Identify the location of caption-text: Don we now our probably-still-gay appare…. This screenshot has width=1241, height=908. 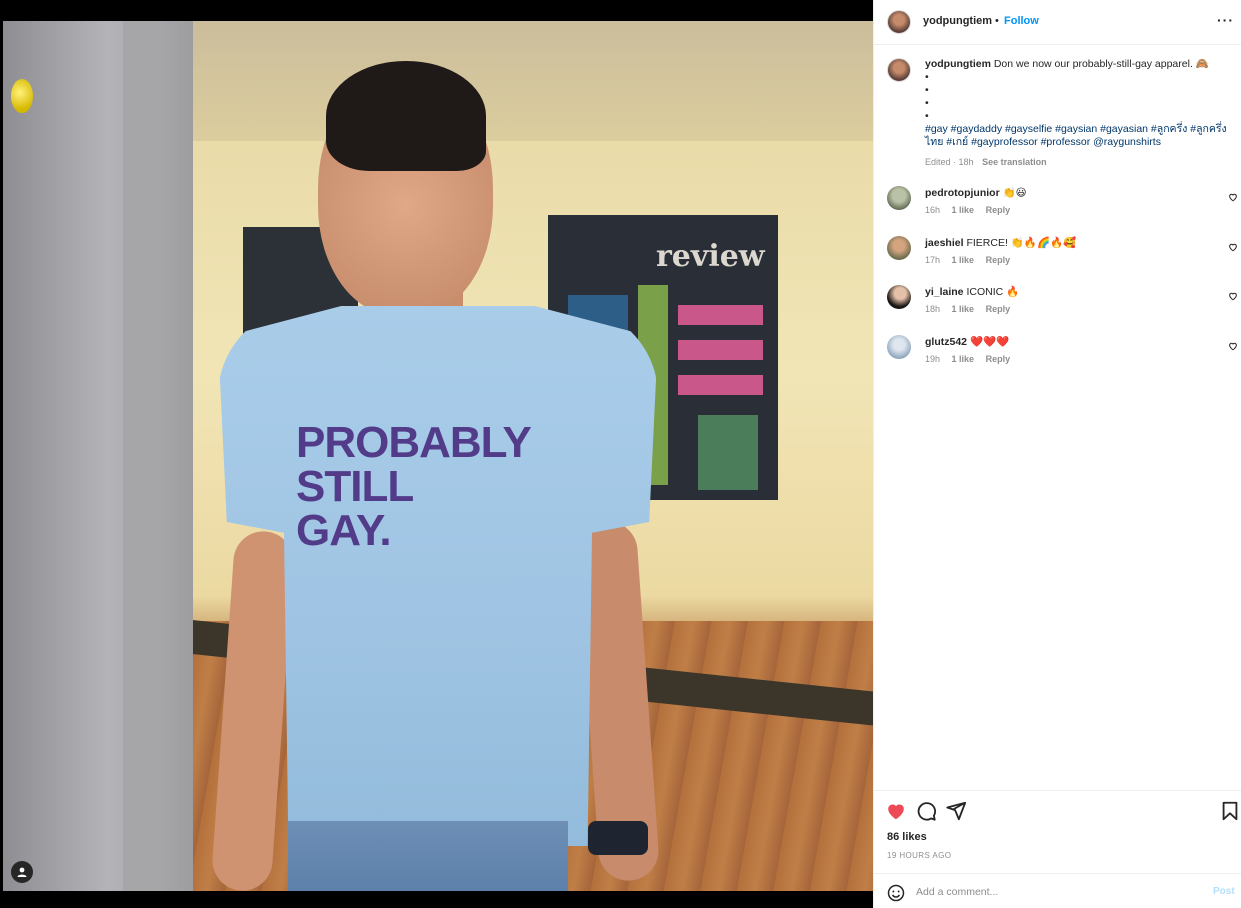
(1101, 64).